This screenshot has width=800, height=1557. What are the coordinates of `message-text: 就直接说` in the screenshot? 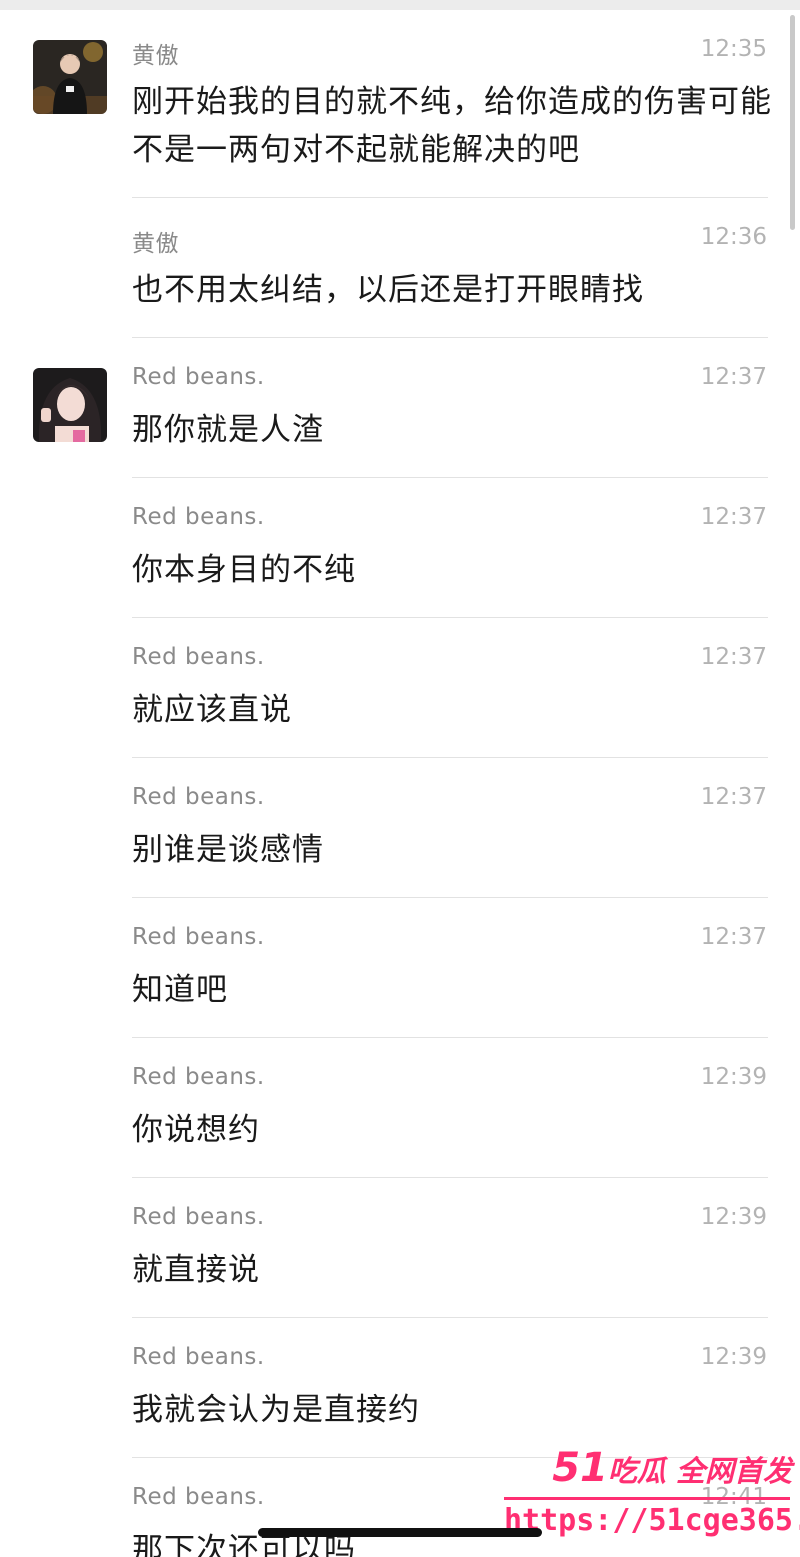 It's located at (196, 1270).